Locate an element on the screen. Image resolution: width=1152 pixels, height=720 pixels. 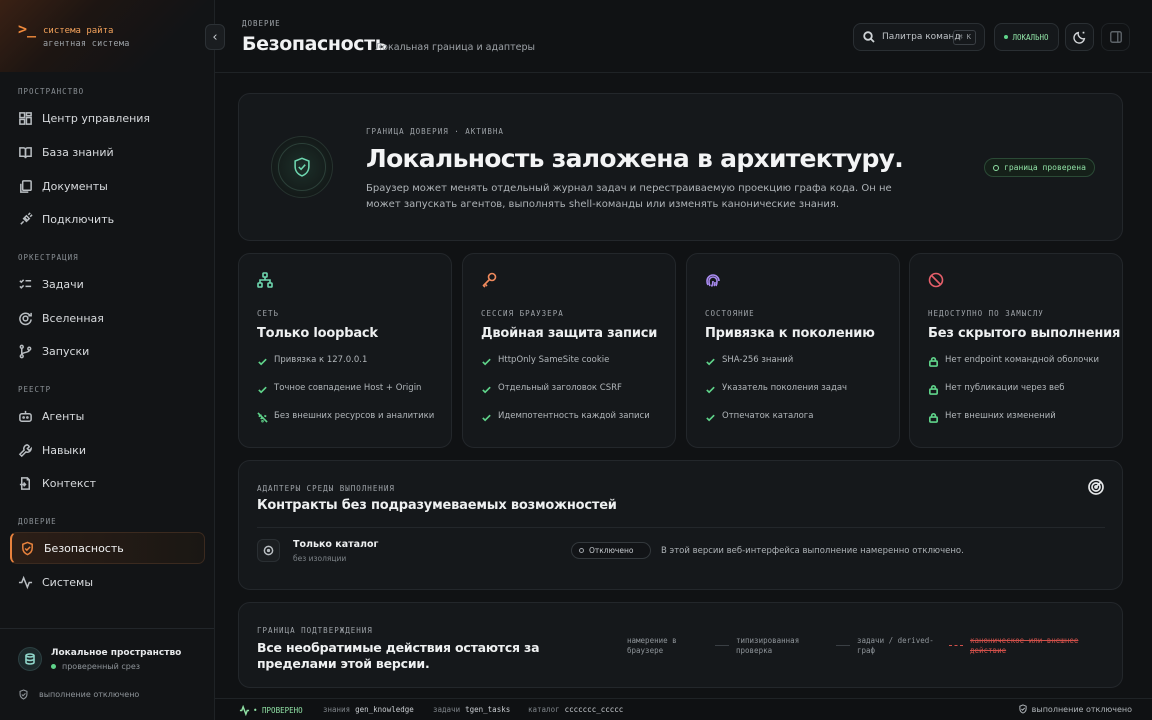
list-item: Отдельный заголовок CSRF is located at coordinates (565, 397).